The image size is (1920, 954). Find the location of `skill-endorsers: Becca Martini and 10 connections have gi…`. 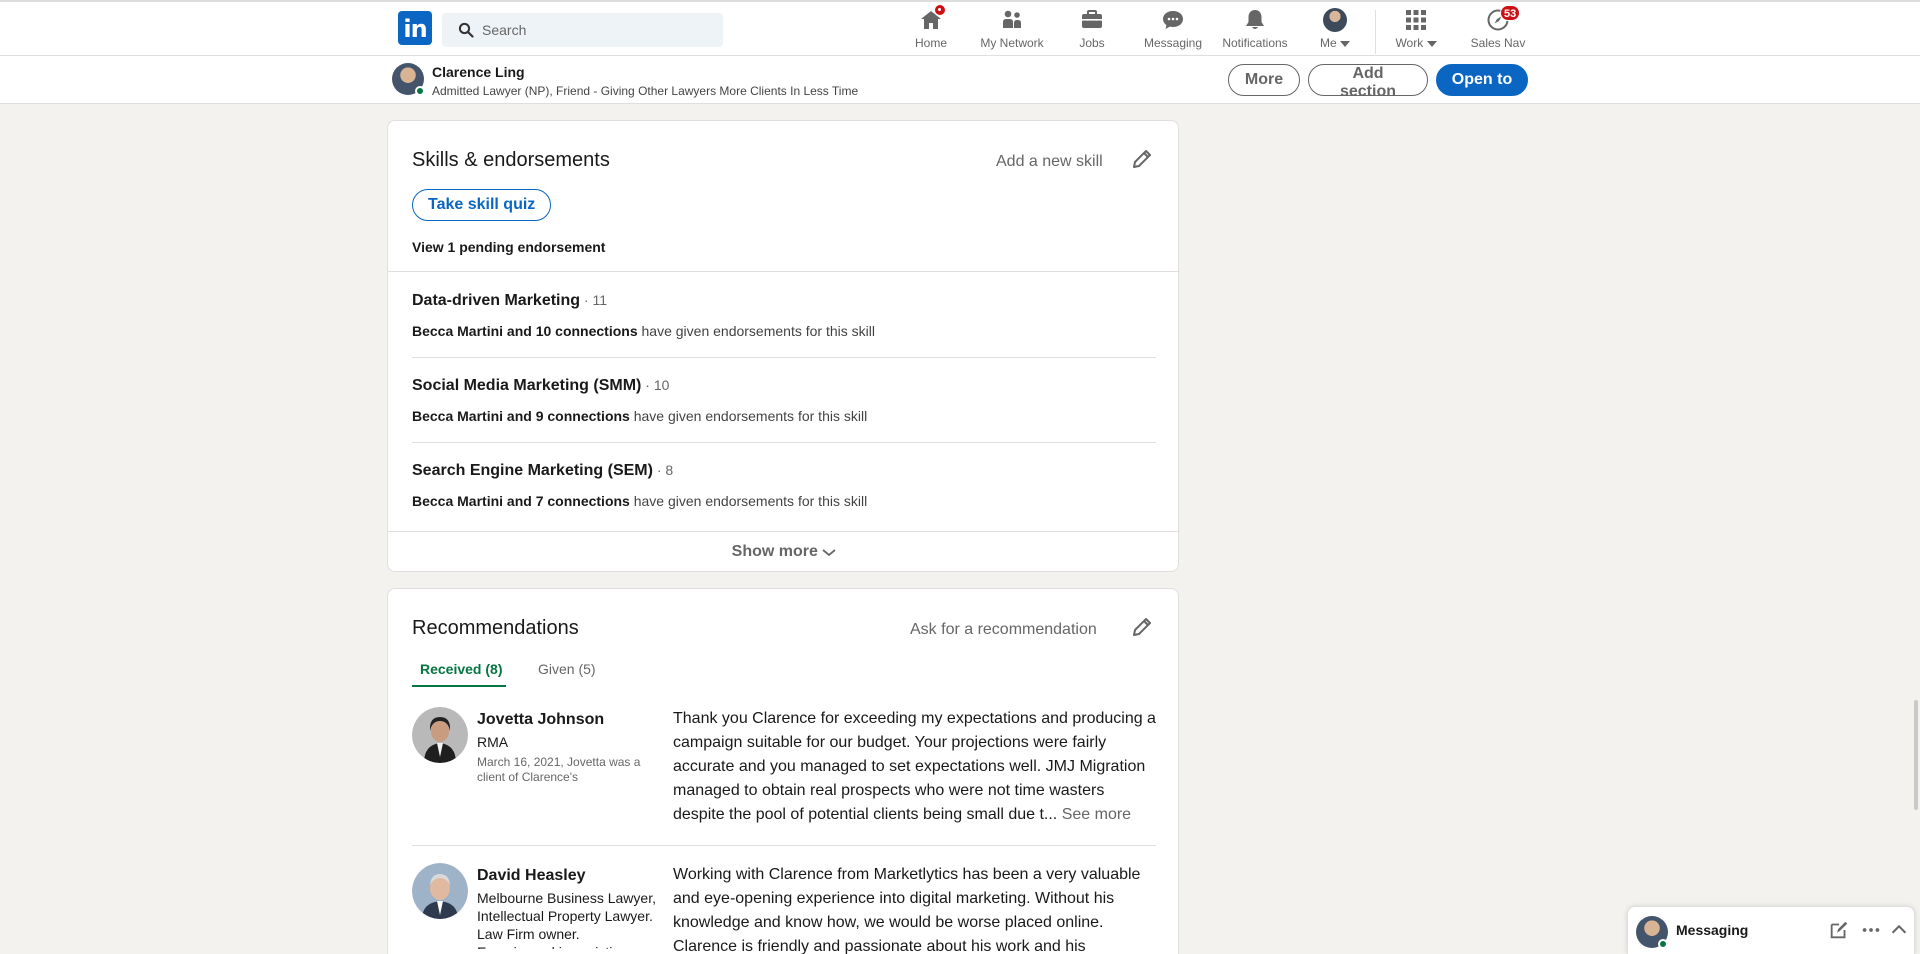

skill-endorsers: Becca Martini and 10 connections have gi… is located at coordinates (643, 331).